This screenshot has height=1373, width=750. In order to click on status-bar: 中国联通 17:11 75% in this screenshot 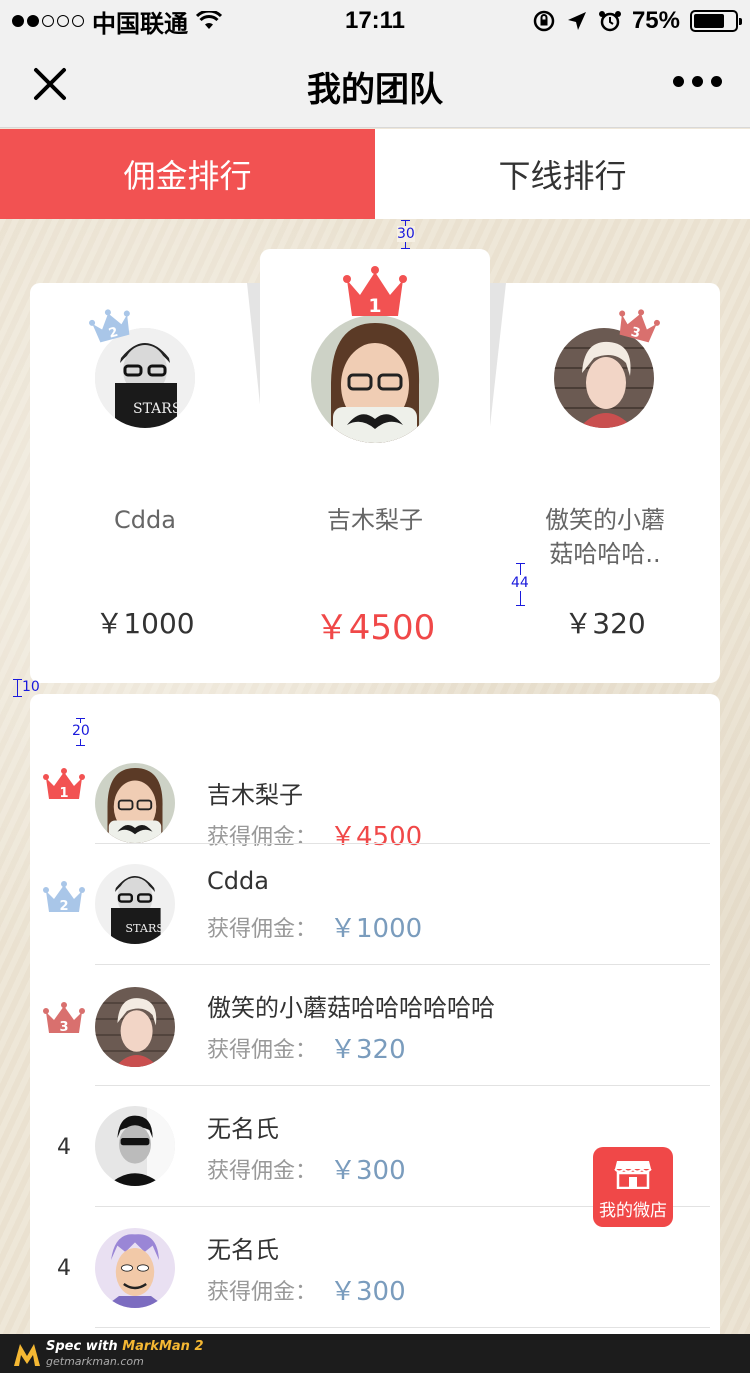, I will do `click(375, 21)`.